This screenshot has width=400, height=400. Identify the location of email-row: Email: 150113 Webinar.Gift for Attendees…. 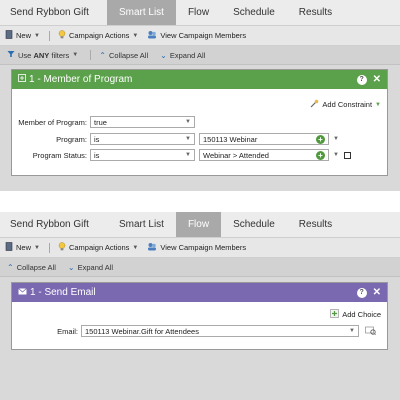
(195, 331).